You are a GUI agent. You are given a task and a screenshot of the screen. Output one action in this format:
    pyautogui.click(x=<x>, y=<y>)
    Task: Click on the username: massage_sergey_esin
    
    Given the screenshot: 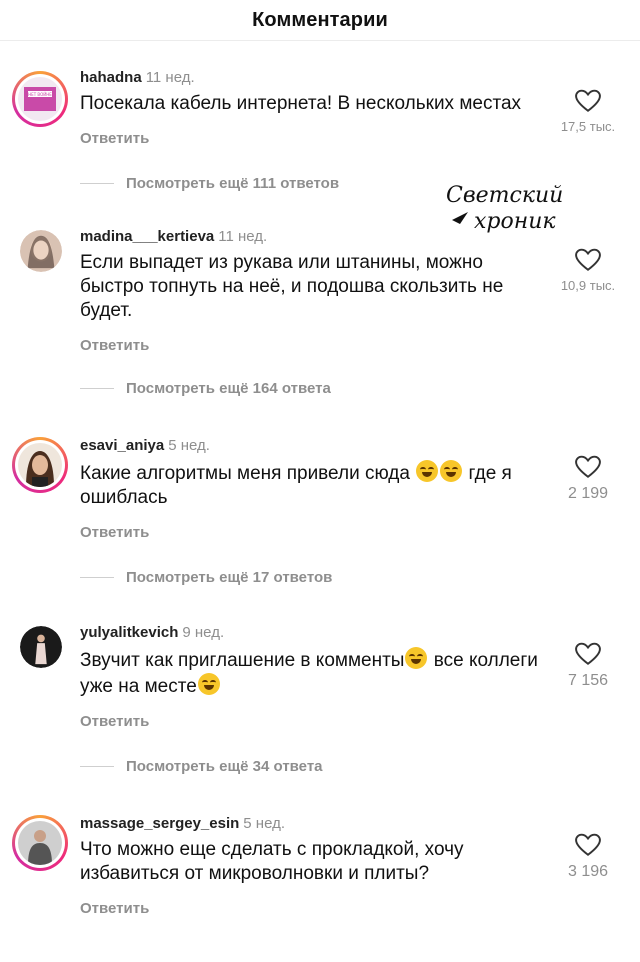 What is the action you would take?
    pyautogui.click(x=159, y=823)
    